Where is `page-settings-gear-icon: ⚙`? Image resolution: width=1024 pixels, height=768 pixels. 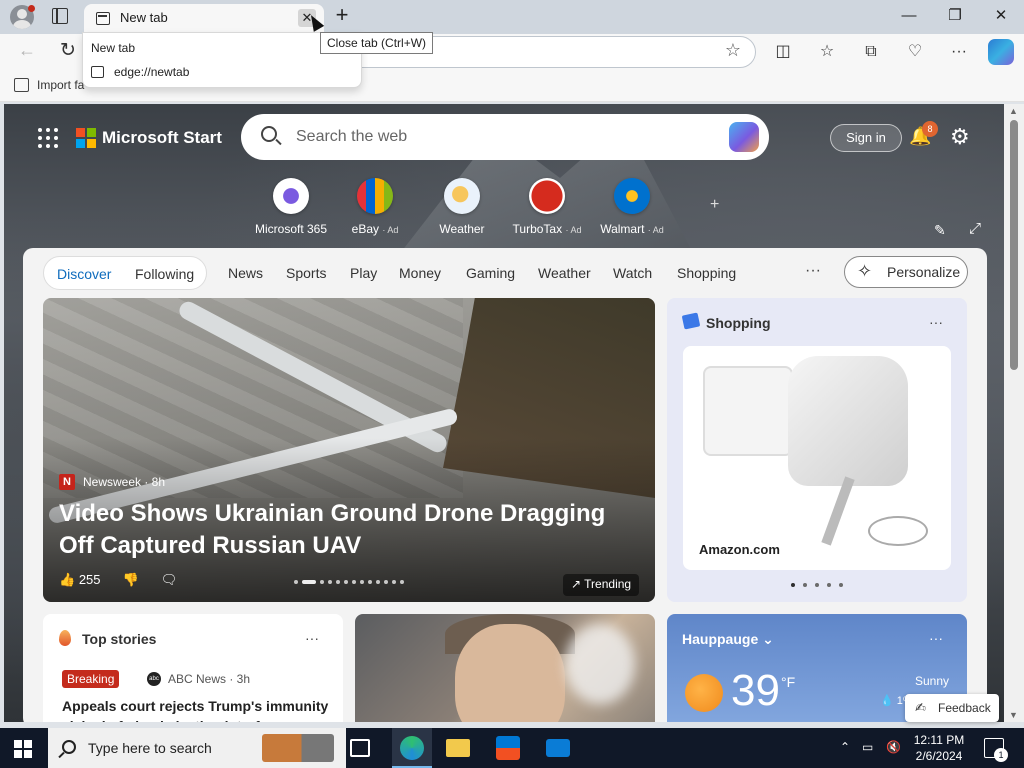 page-settings-gear-icon: ⚙ is located at coordinates (960, 137).